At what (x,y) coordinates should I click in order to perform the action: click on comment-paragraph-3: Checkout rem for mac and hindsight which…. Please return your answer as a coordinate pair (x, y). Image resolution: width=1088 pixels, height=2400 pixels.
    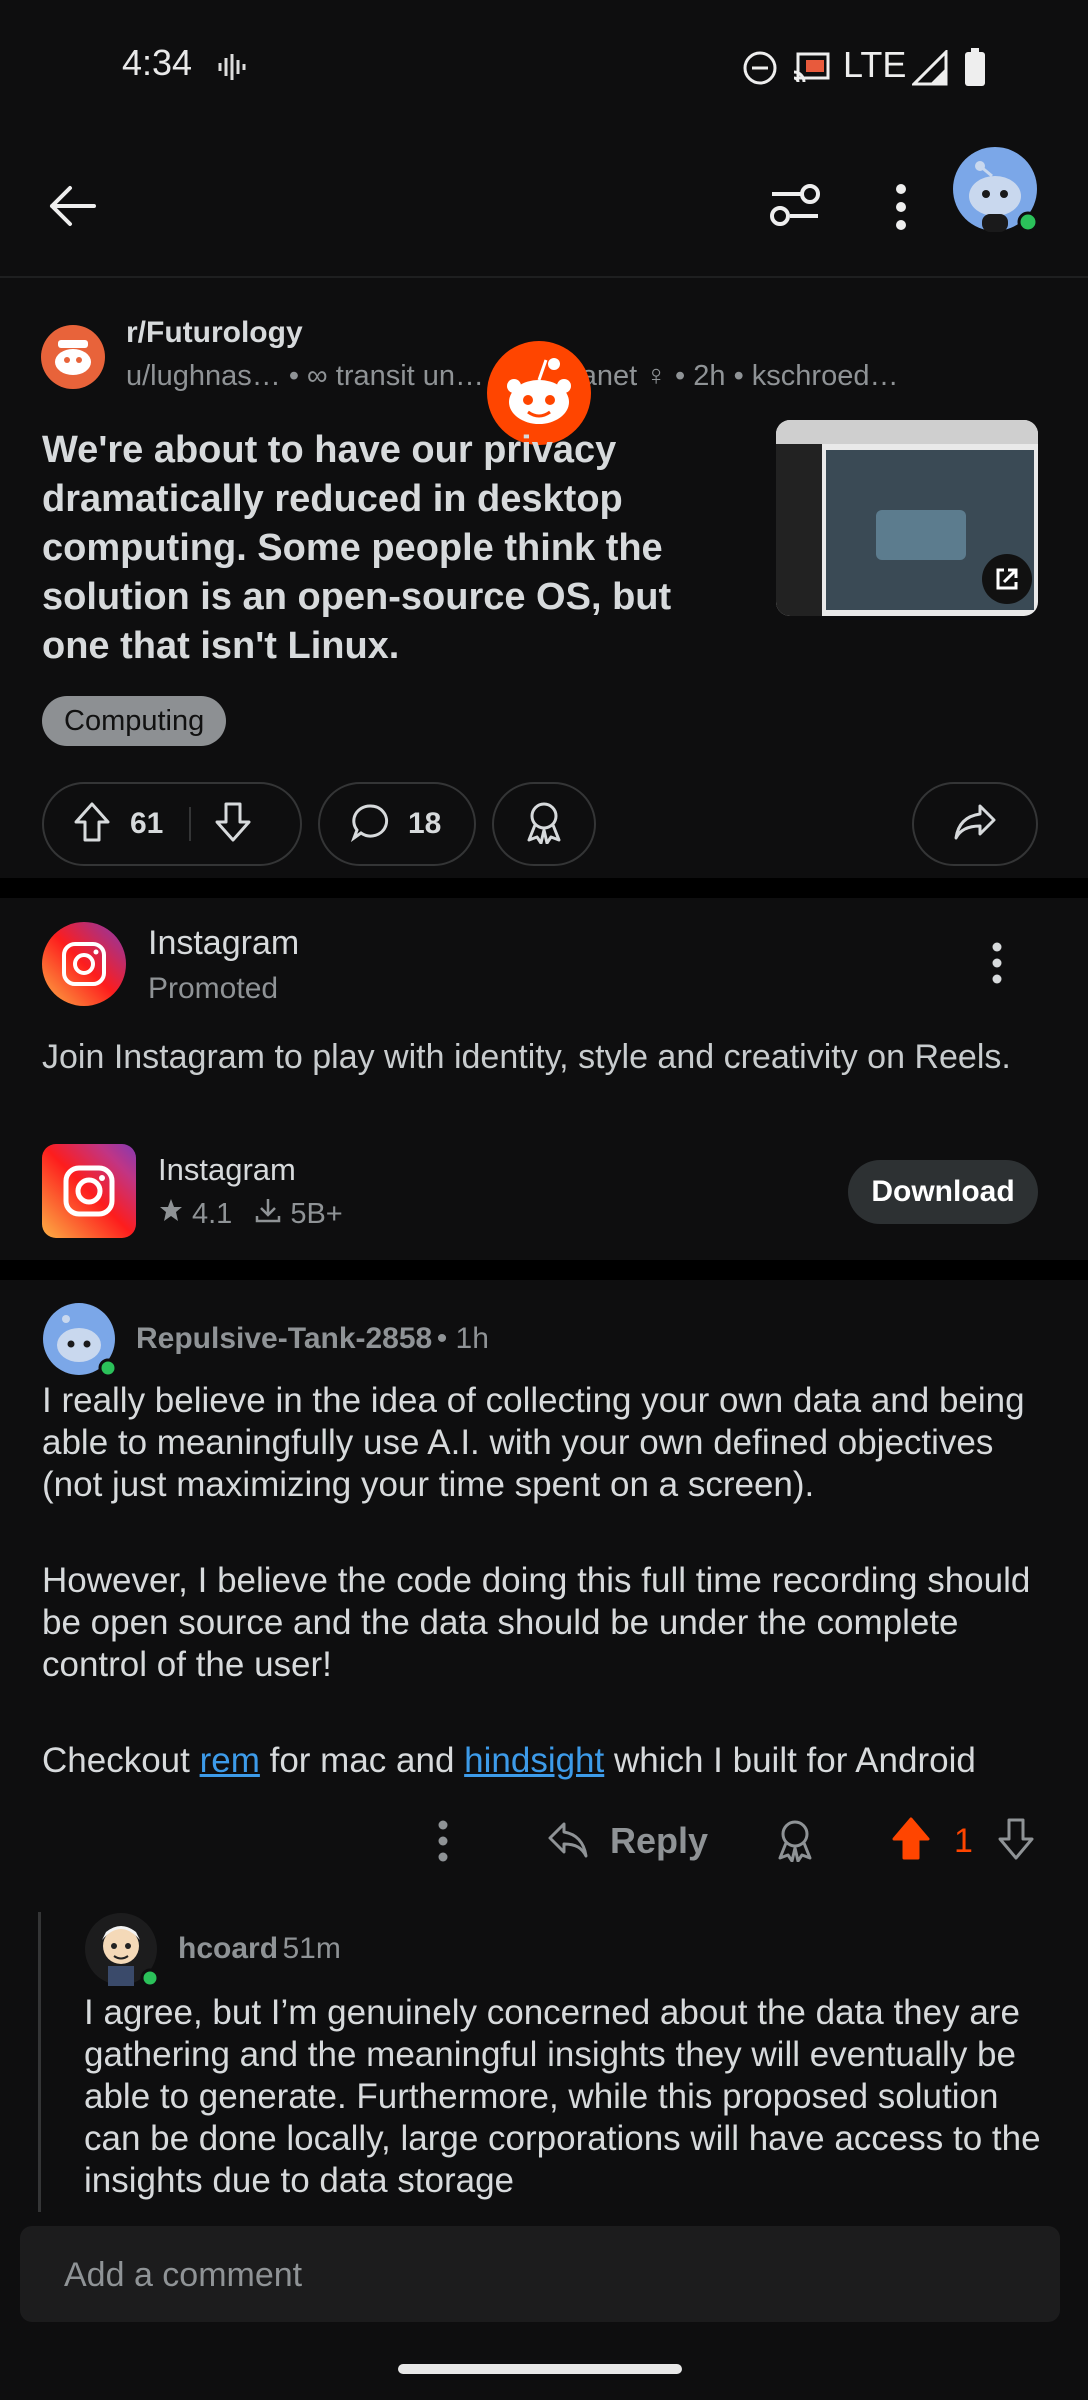
    Looking at the image, I should click on (562, 1761).